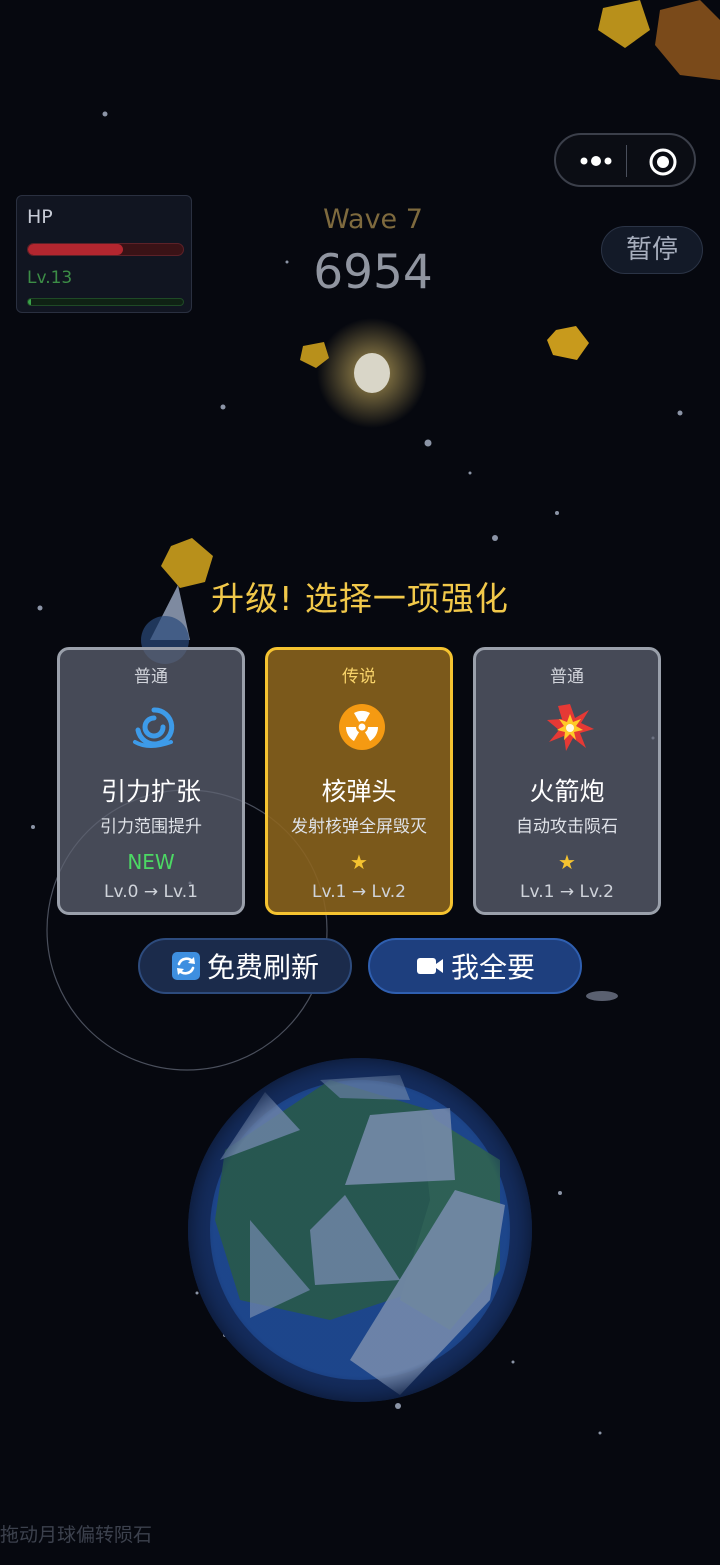  What do you see at coordinates (40, 217) in the screenshot?
I see `hp-label: HP` at bounding box center [40, 217].